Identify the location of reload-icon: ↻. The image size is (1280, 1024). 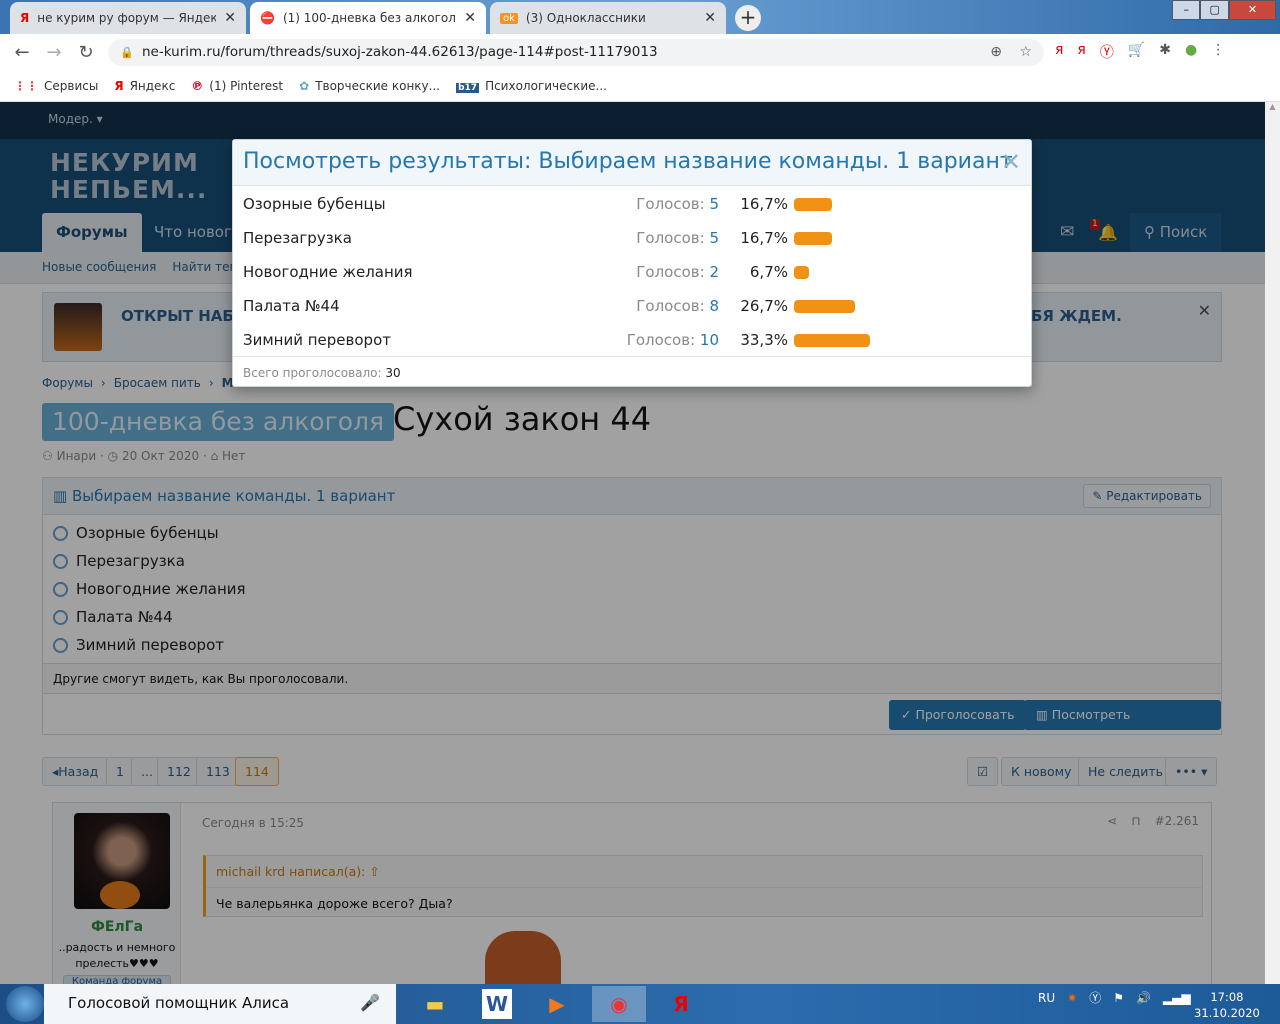
(86, 52).